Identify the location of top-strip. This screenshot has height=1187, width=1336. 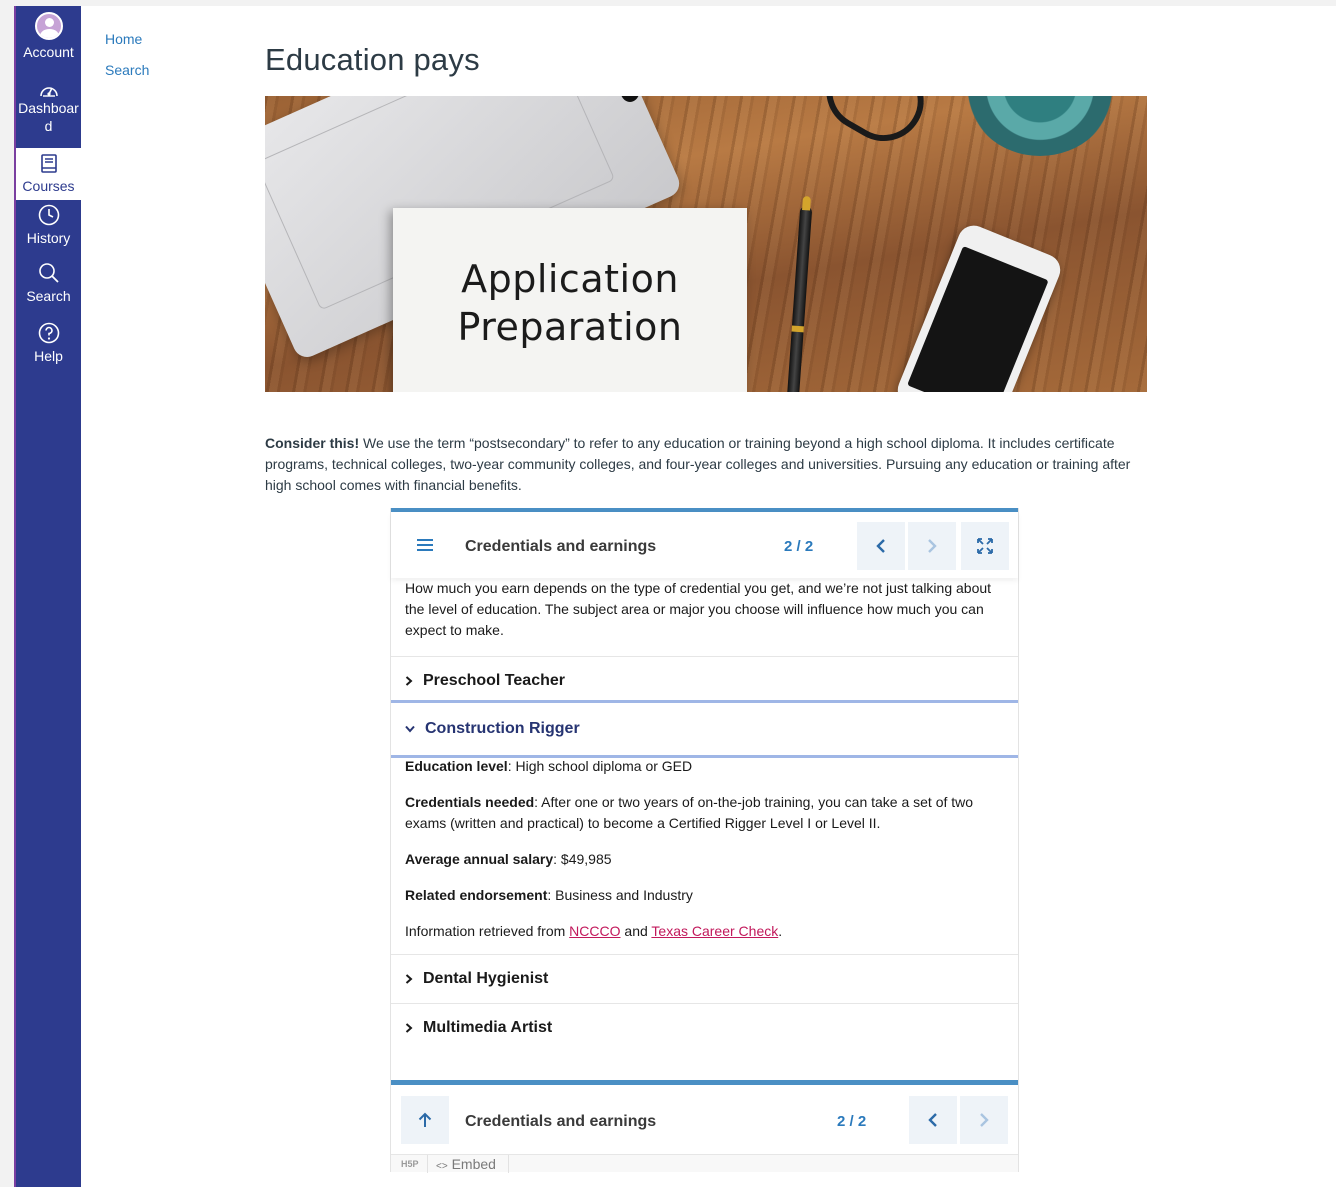
(668, 3).